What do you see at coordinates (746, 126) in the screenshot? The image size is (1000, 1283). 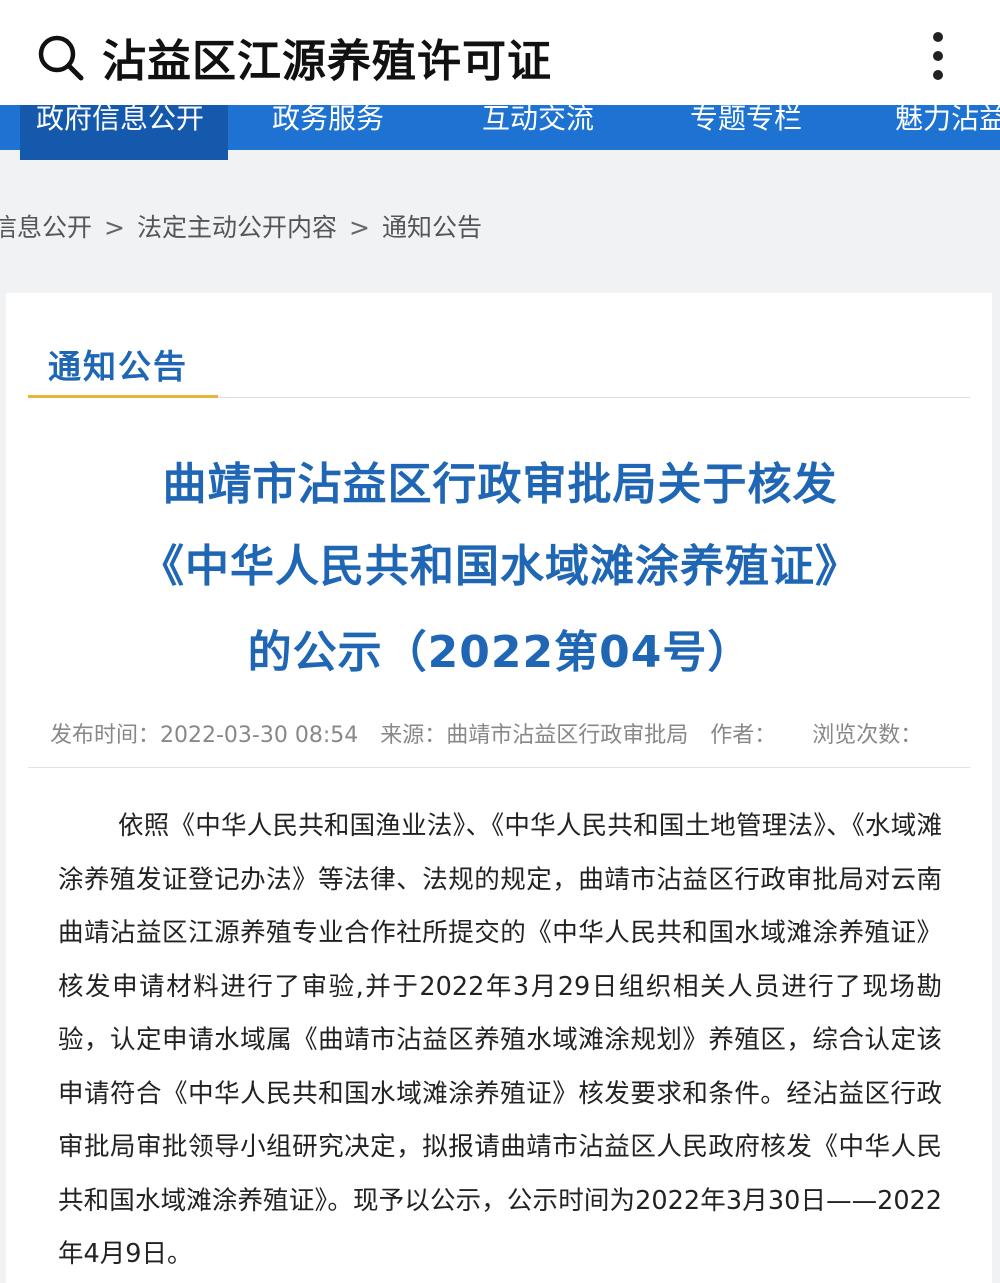 I see `nav-item-special: 专题专栏` at bounding box center [746, 126].